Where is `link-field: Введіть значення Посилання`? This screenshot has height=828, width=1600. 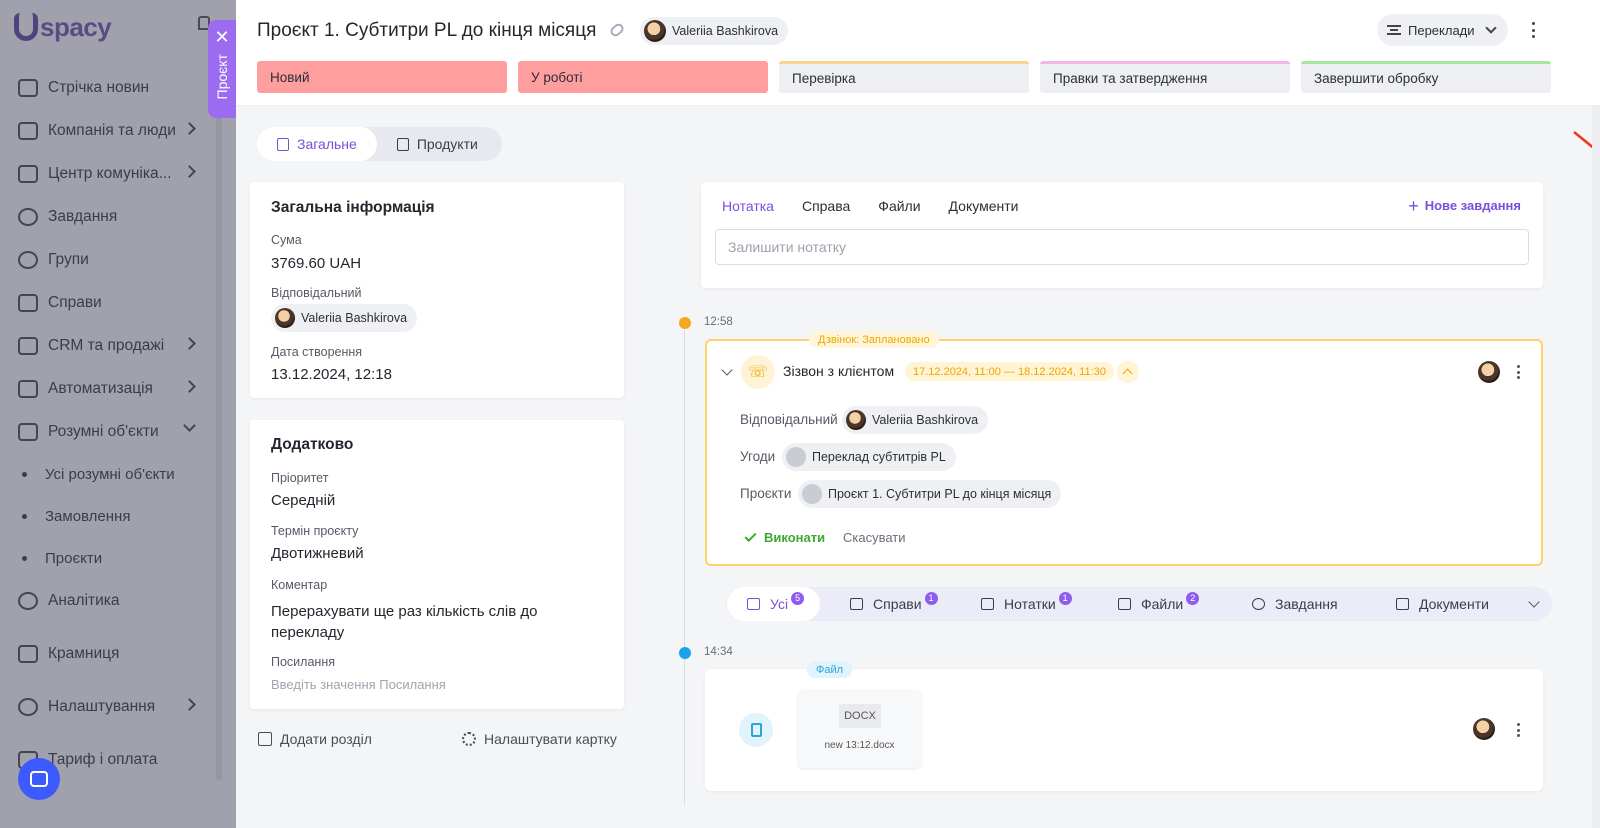
link-field: Введіть значення Посилання is located at coordinates (358, 684).